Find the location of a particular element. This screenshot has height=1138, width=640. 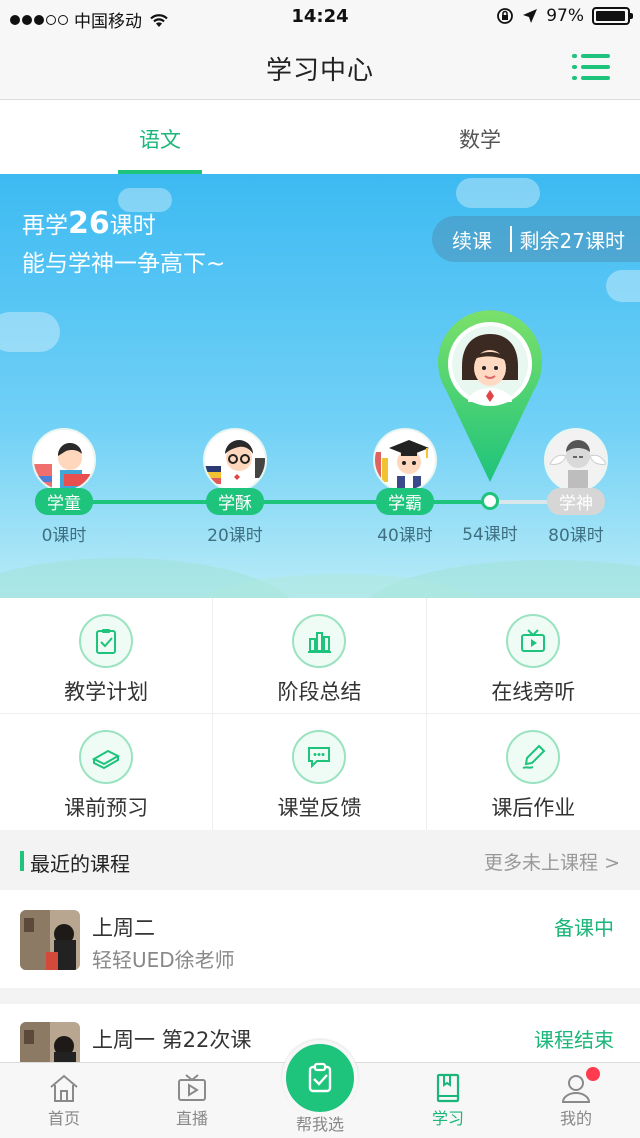

list-menu-icon is located at coordinates (591, 67).